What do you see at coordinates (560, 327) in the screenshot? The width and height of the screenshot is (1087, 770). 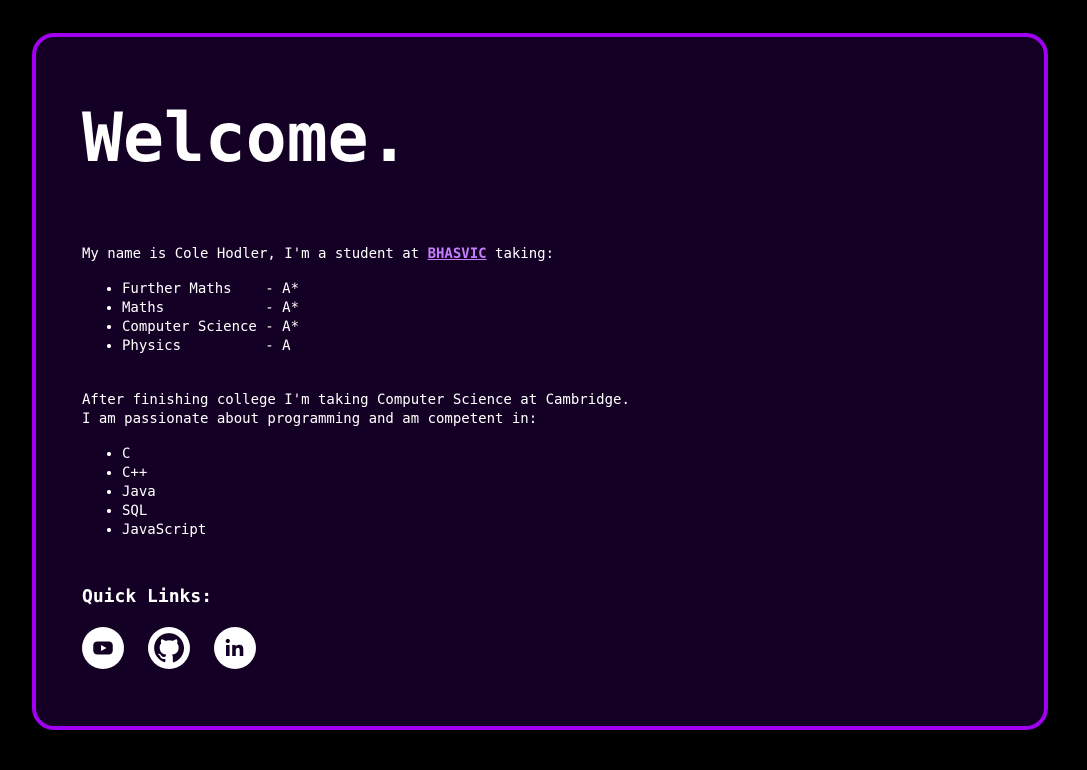 I see `list-item: Computer Science - A*` at bounding box center [560, 327].